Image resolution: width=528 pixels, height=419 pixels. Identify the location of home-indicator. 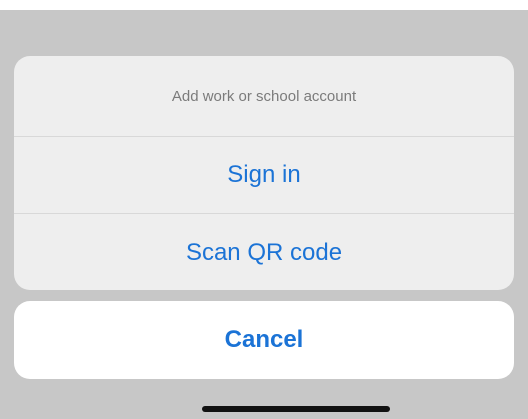
(296, 409).